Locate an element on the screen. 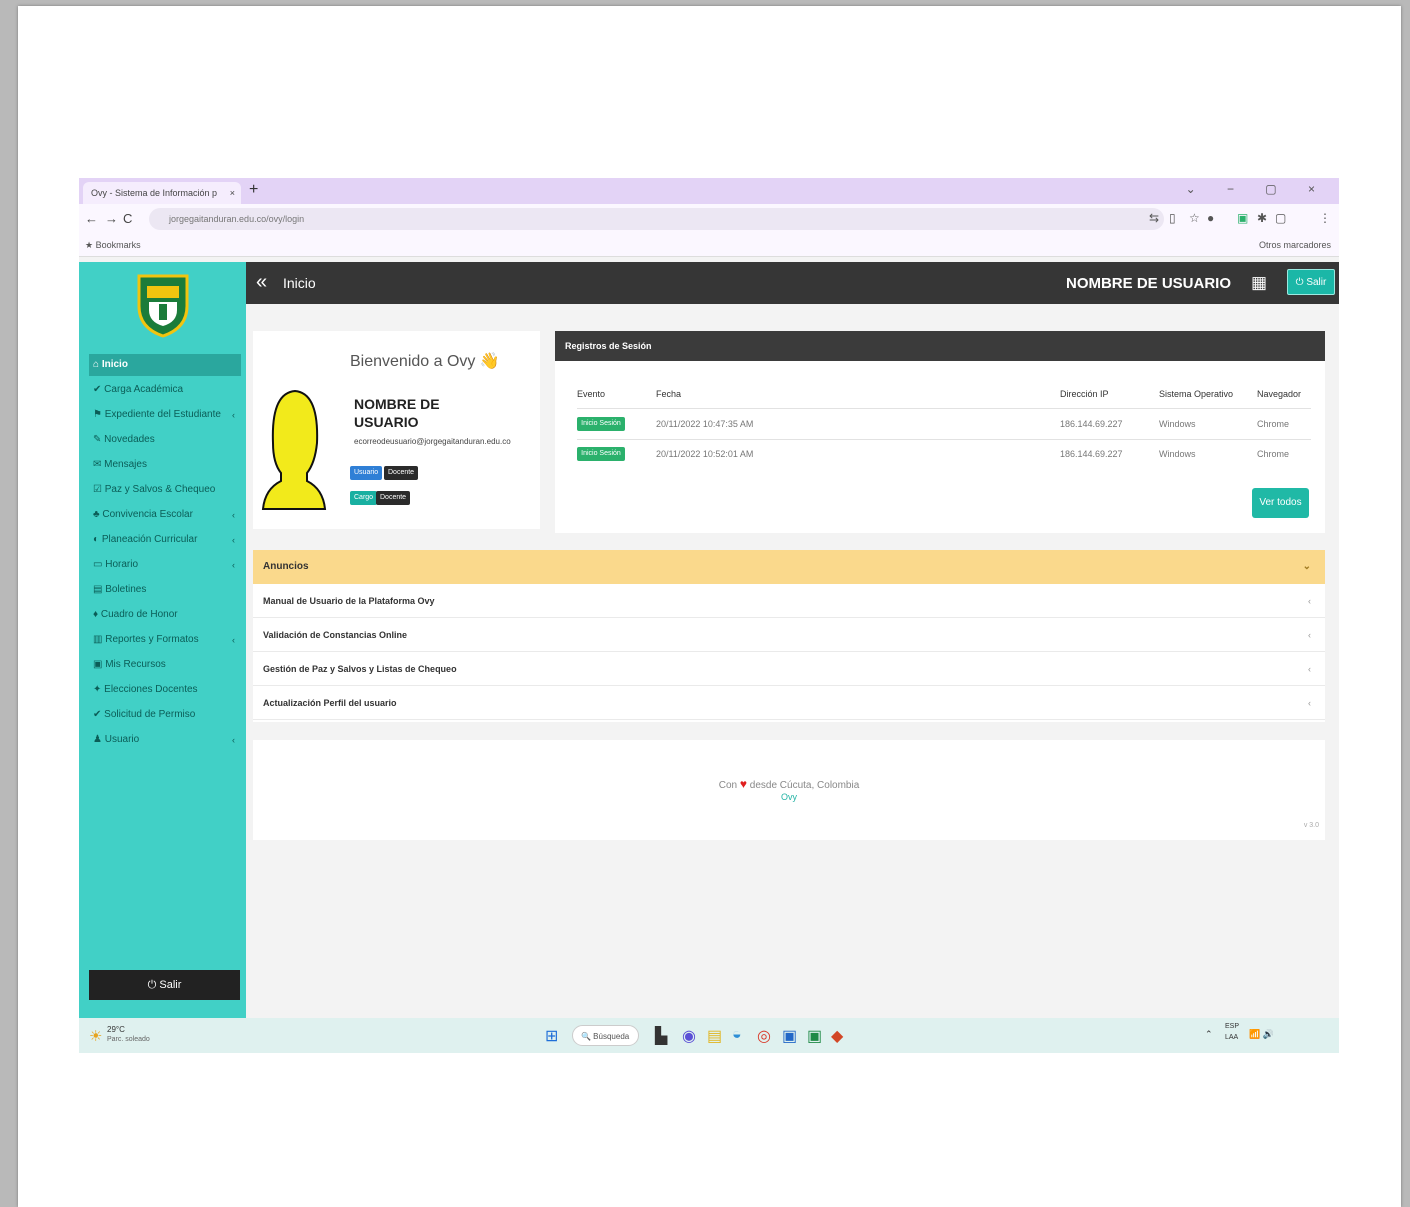 Image resolution: width=1410 pixels, height=1207 pixels. tab-title: Ovy - Sistema de Información p is located at coordinates (154, 193).